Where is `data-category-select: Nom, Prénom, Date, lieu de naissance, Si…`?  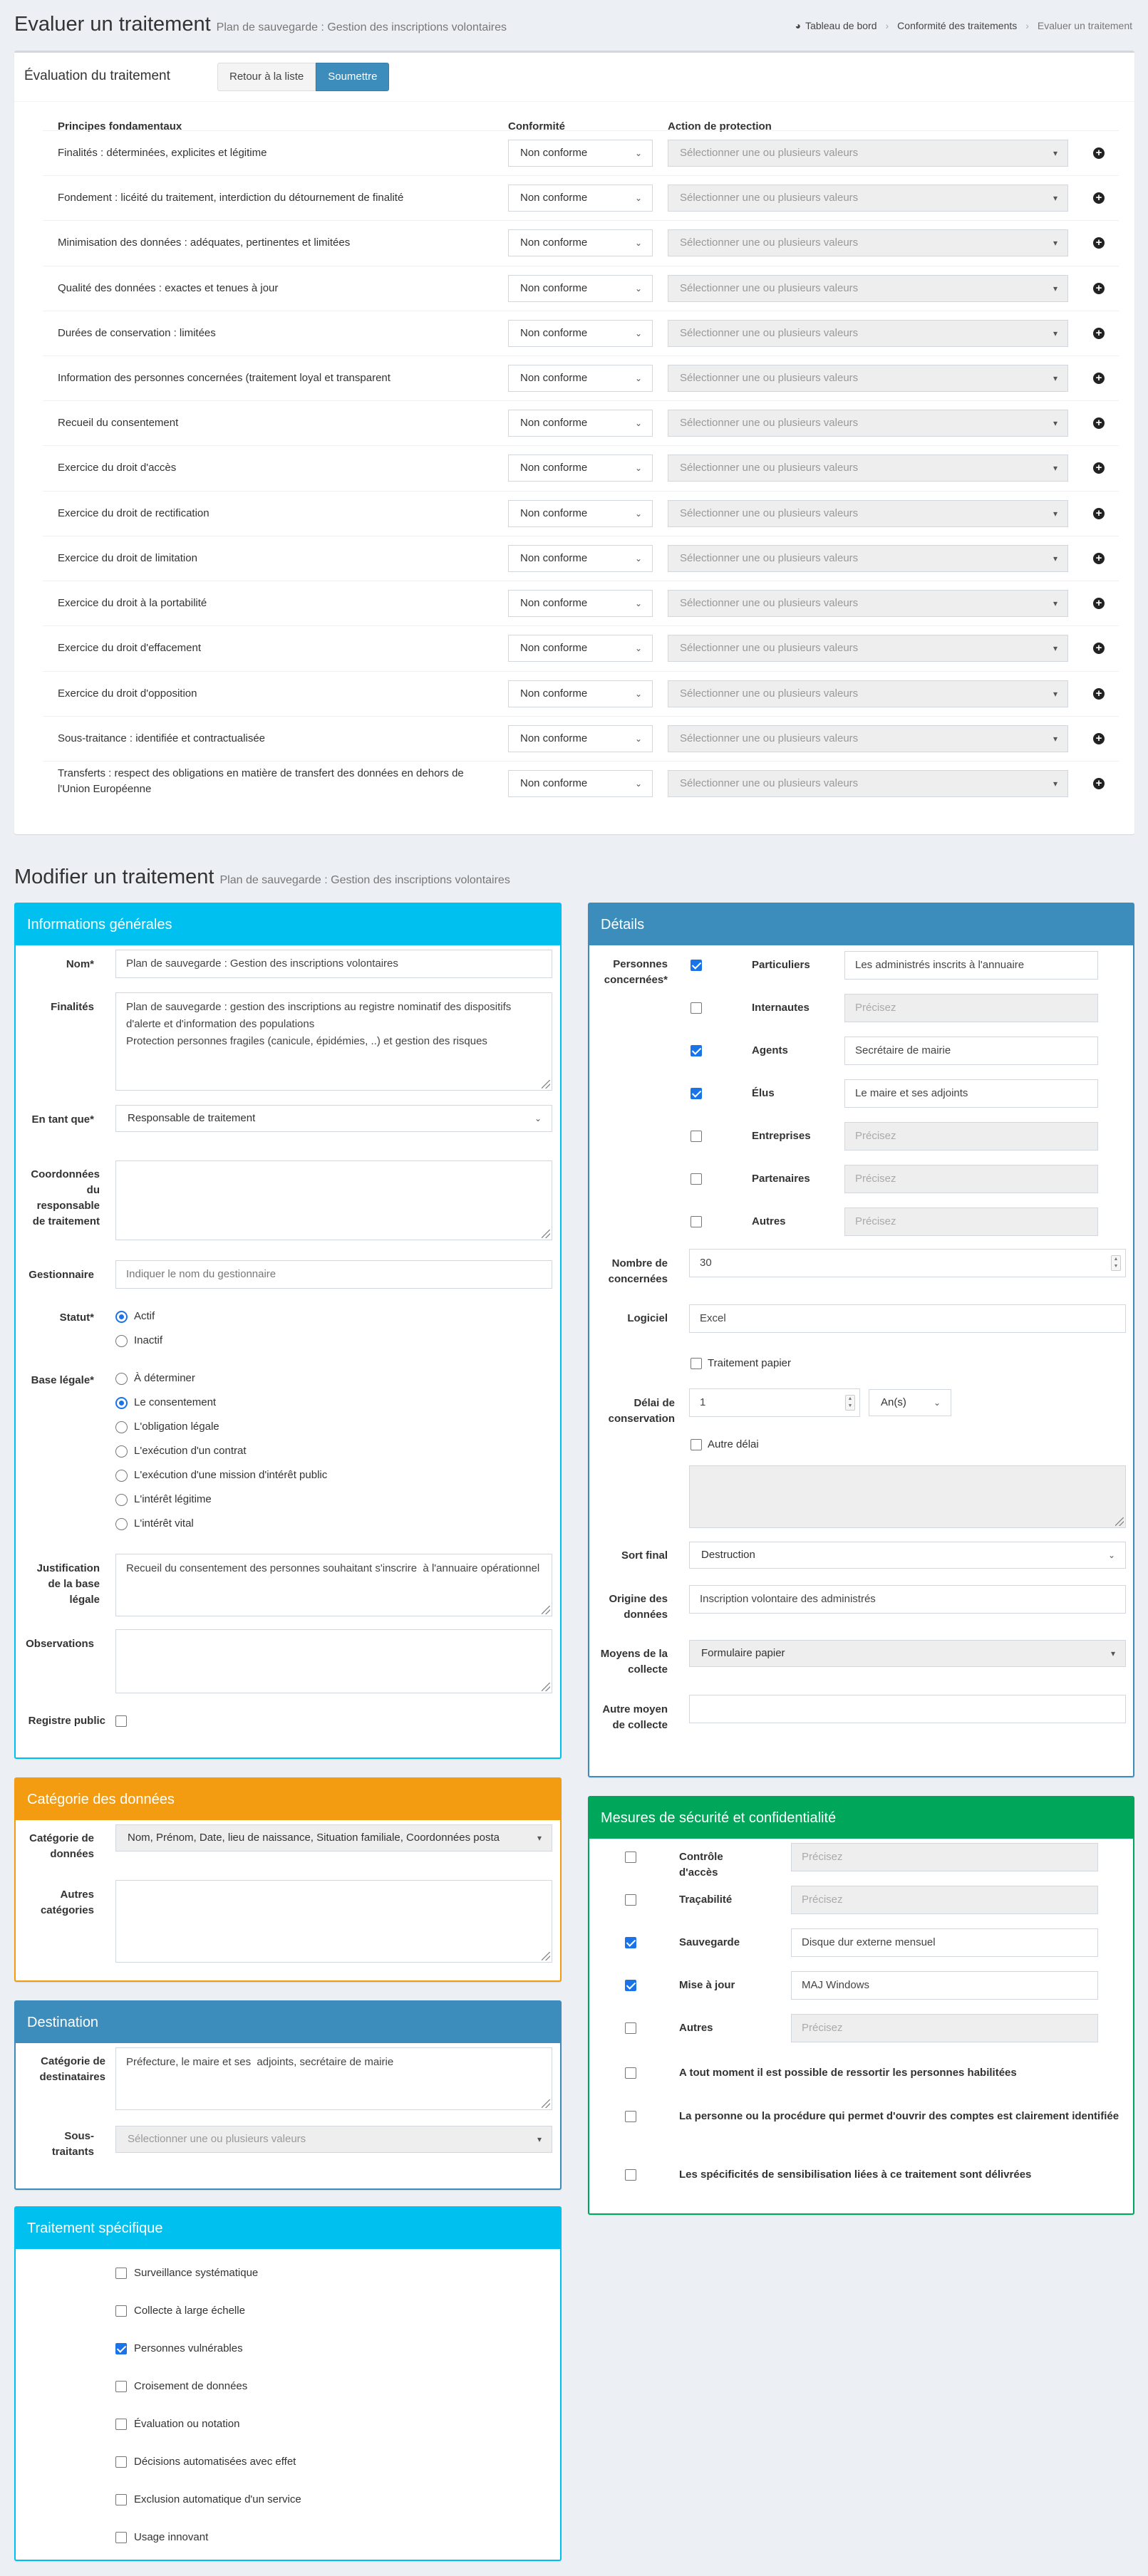
data-category-select: Nom, Prénom, Date, lieu de naissance, Si… is located at coordinates (334, 1838).